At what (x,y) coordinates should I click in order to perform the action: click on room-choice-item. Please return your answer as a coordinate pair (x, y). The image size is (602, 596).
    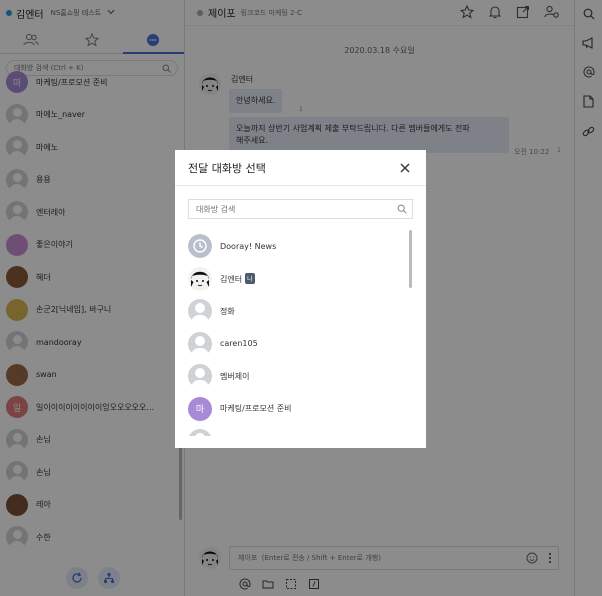
    Looking at the image, I should click on (300, 430).